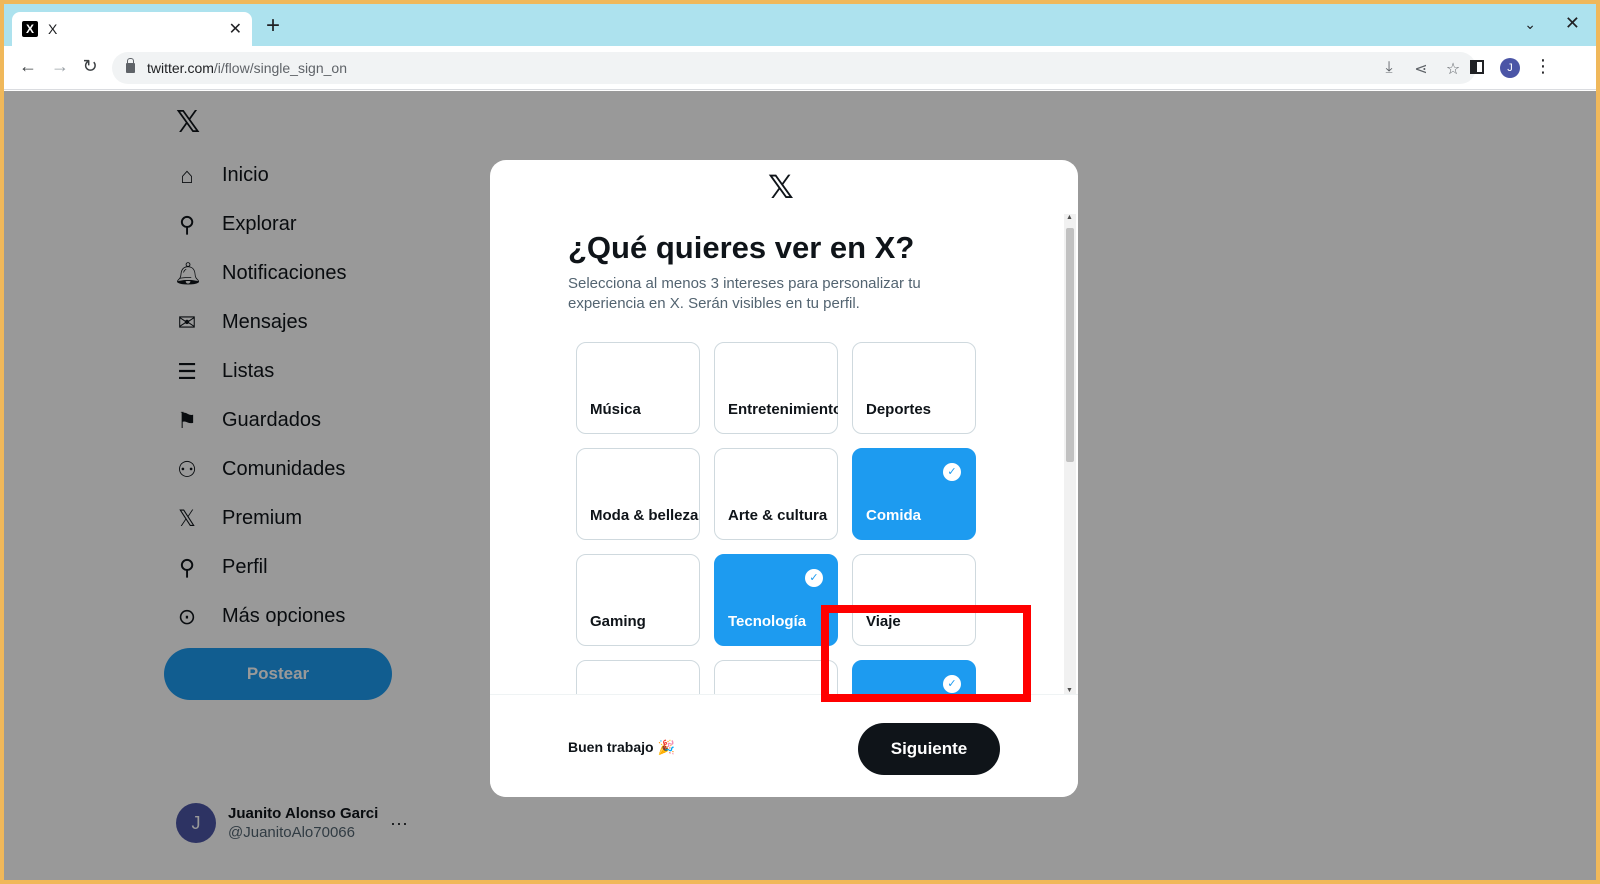 Image resolution: width=1600 pixels, height=884 pixels. What do you see at coordinates (1453, 69) in the screenshot?
I see `bookmark-star-icon: ☆` at bounding box center [1453, 69].